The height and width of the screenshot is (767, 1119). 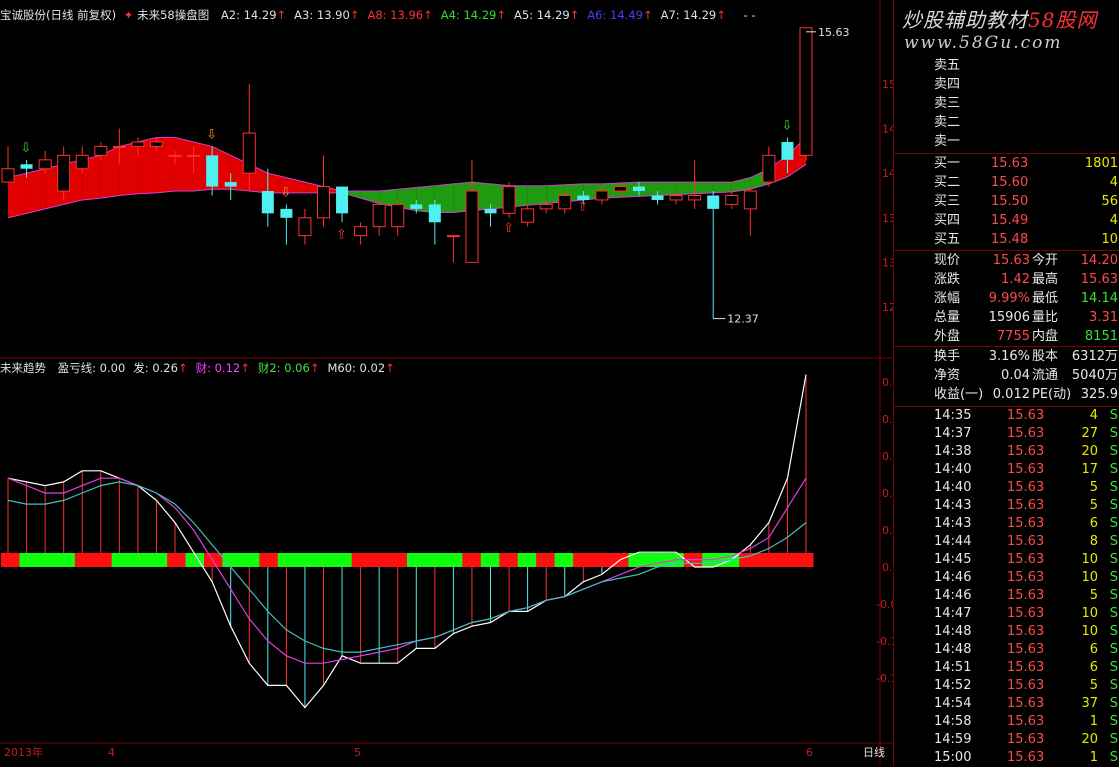 I want to click on fund-label: 股本, so click(x=1045, y=356).